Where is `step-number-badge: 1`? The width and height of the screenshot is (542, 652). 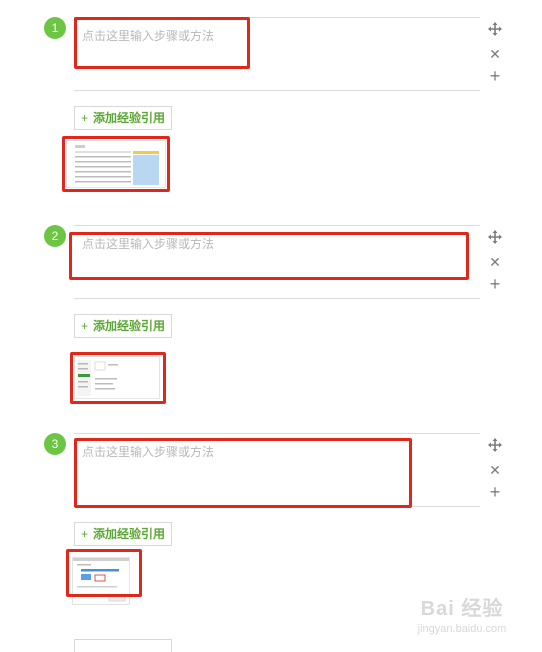
step-number-badge: 1 is located at coordinates (55, 28).